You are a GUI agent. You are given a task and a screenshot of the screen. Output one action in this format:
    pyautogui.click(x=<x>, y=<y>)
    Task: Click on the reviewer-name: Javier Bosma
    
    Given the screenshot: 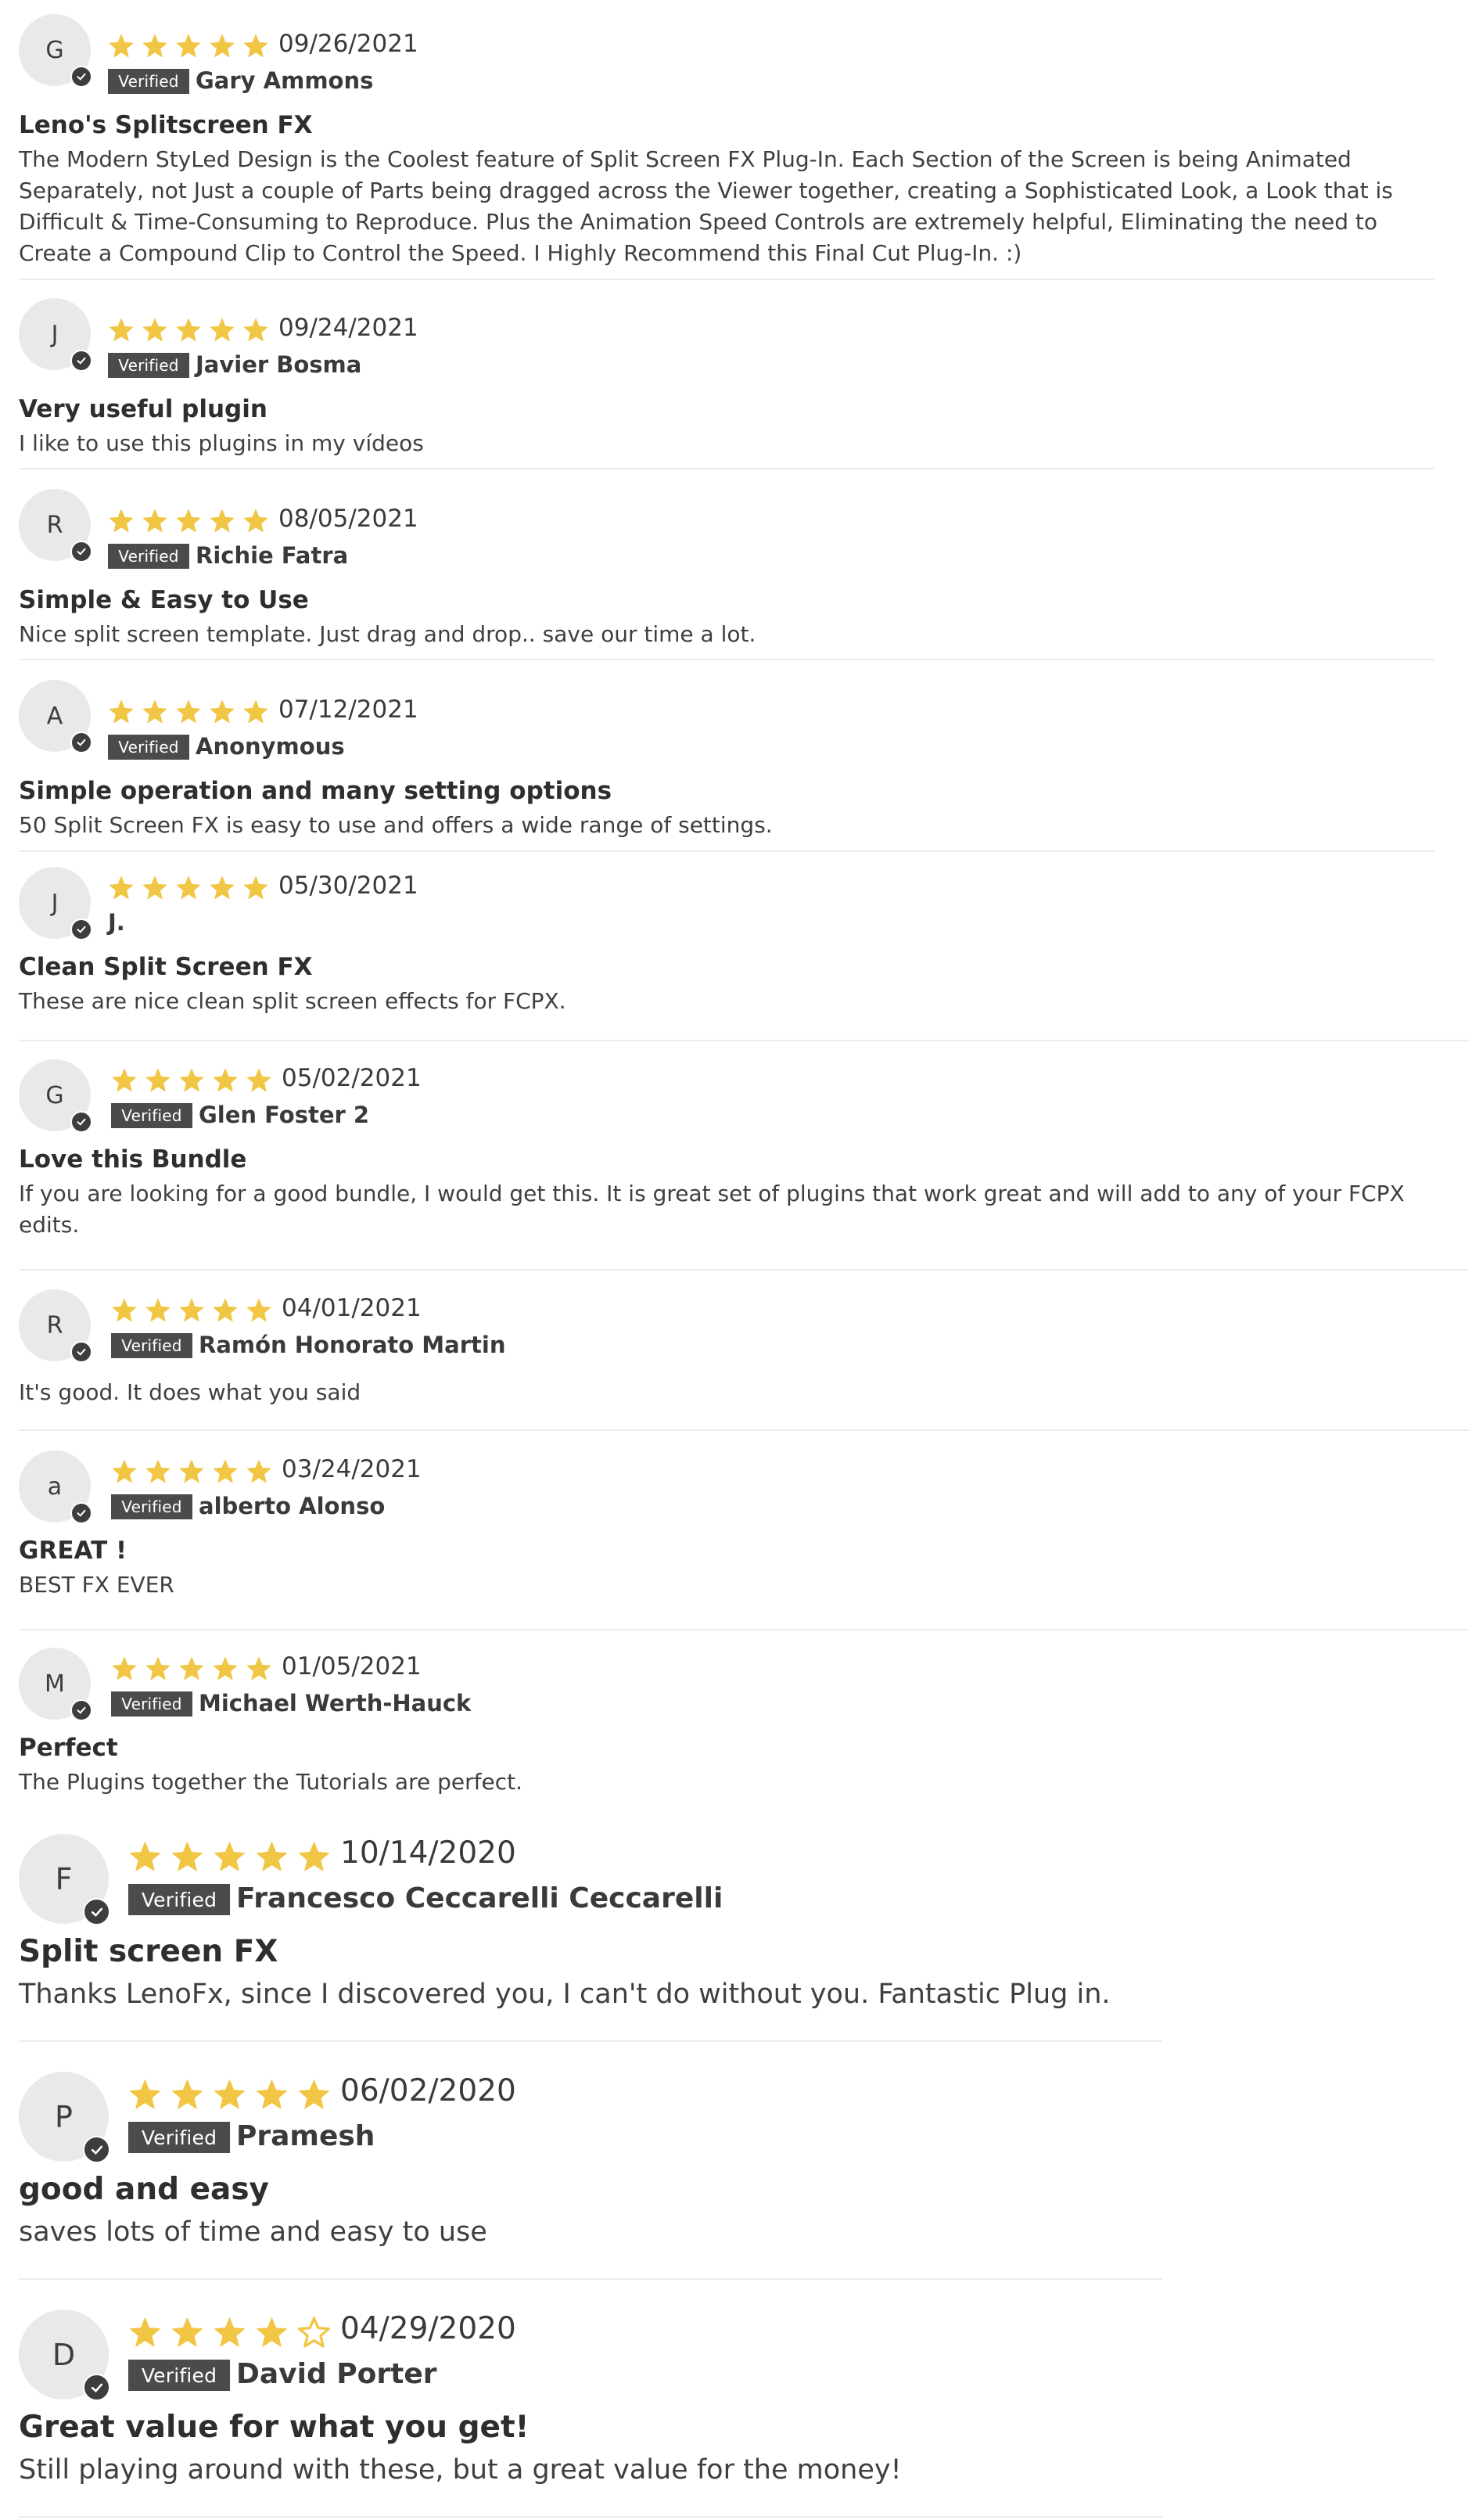 What is the action you would take?
    pyautogui.click(x=279, y=364)
    